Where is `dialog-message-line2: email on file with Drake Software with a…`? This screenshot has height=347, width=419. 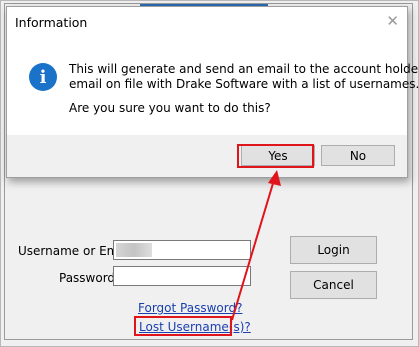
dialog-message-line2: email on file with Drake Software with a… is located at coordinates (244, 84).